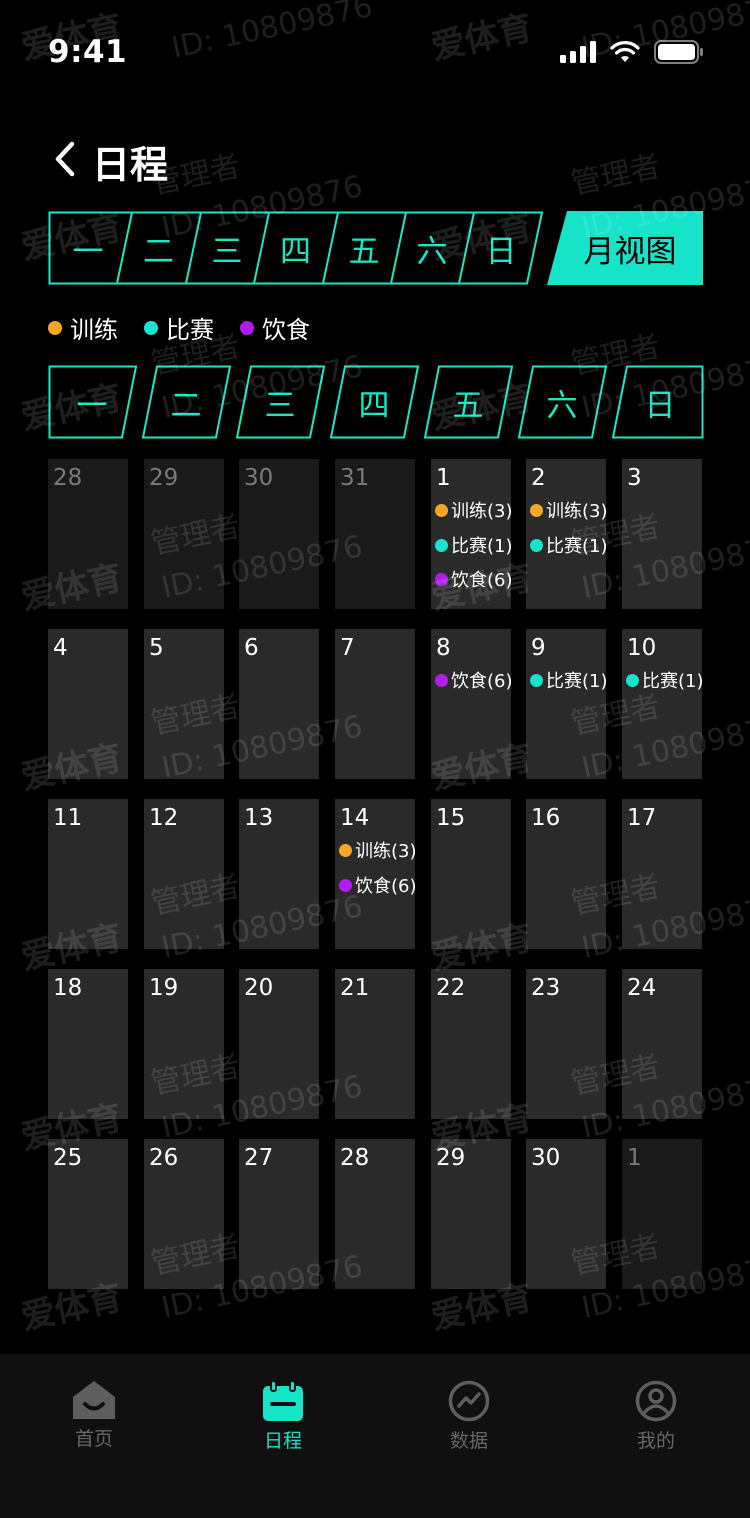 Image resolution: width=750 pixels, height=1518 pixels. I want to click on day-number: 6, so click(251, 648).